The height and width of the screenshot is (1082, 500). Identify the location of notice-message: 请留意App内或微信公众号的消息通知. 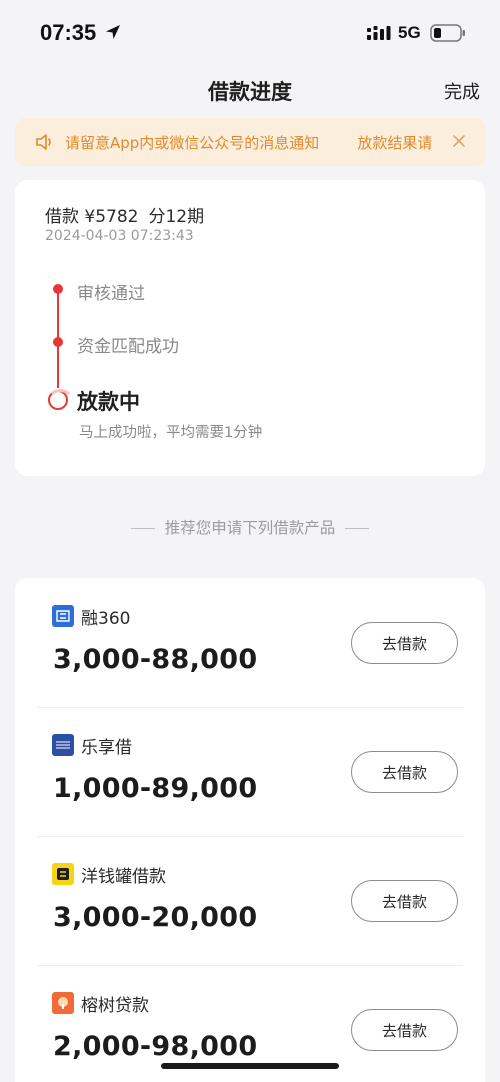
(192, 143).